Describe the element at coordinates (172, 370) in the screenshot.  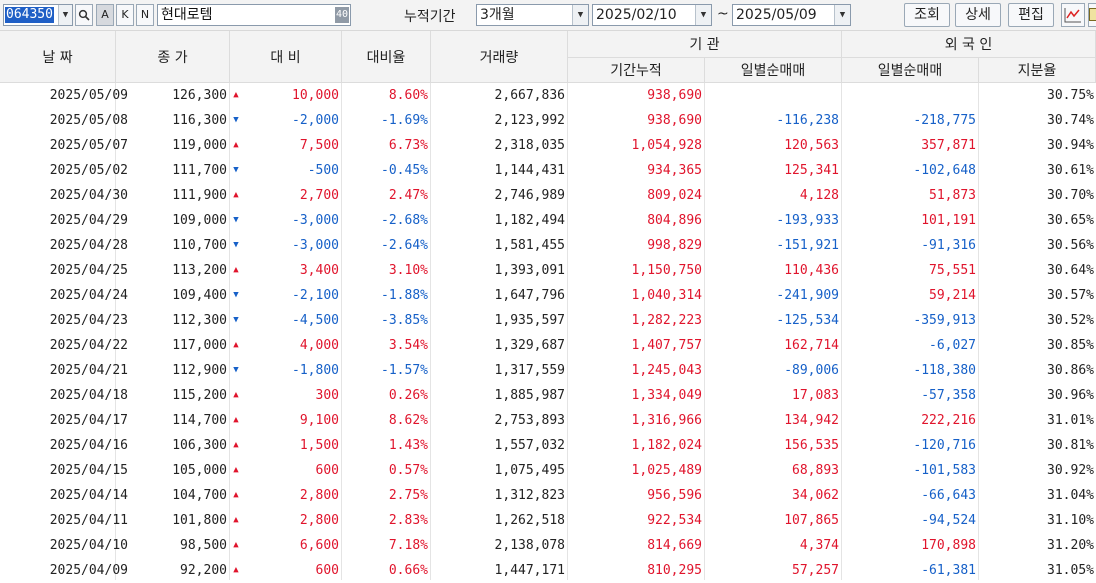
I see `close-cell: 112,900` at that location.